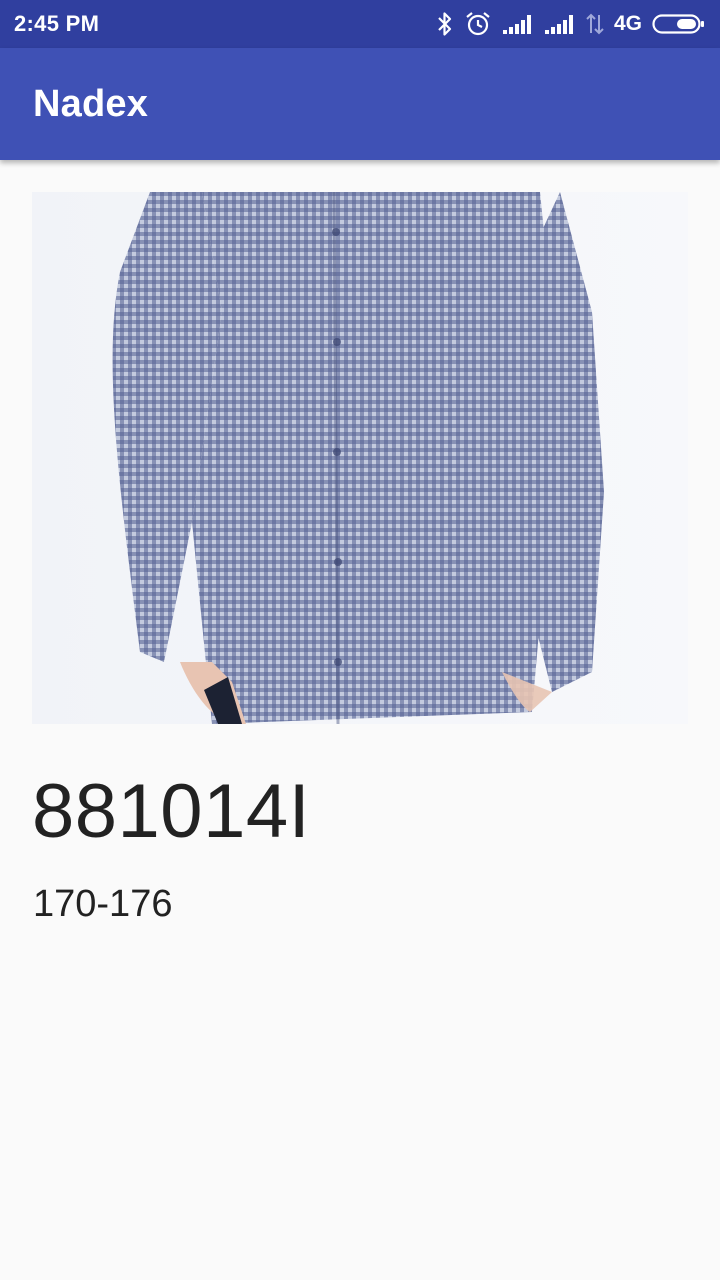 Image resolution: width=720 pixels, height=1280 pixels. Describe the element at coordinates (103, 904) in the screenshot. I see `product-size: 170-176` at that location.